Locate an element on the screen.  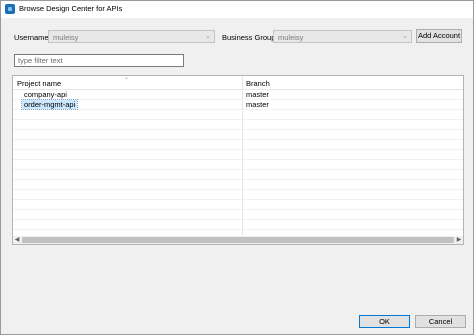
column-header-project-name: Project name is located at coordinates (39, 83).